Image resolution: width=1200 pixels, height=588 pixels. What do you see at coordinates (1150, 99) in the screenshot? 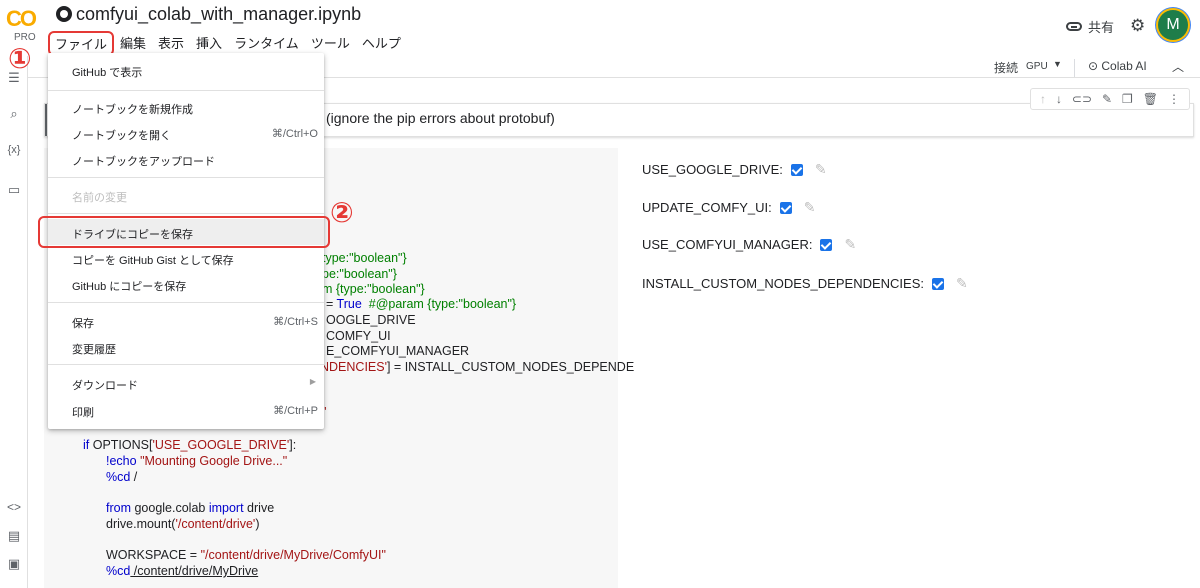
I see `delete-icon: 🗑` at bounding box center [1150, 99].